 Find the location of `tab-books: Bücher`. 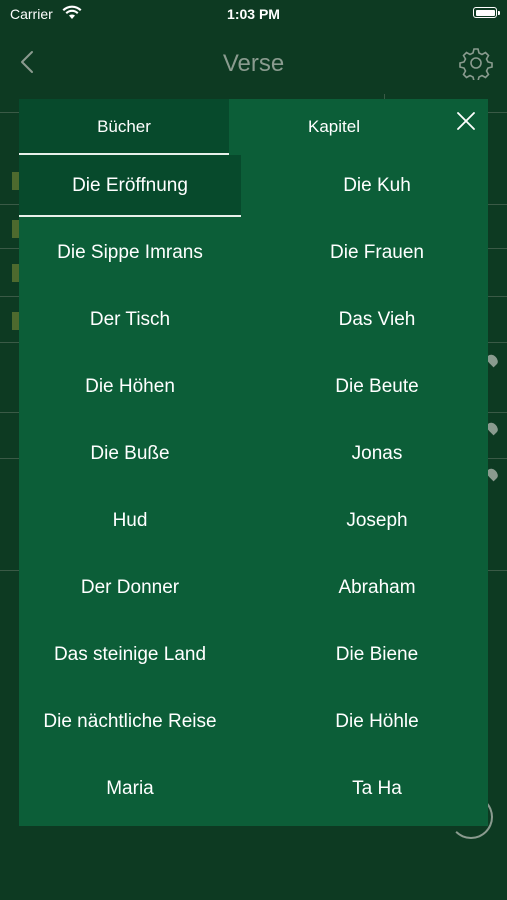

tab-books: Bücher is located at coordinates (124, 127).